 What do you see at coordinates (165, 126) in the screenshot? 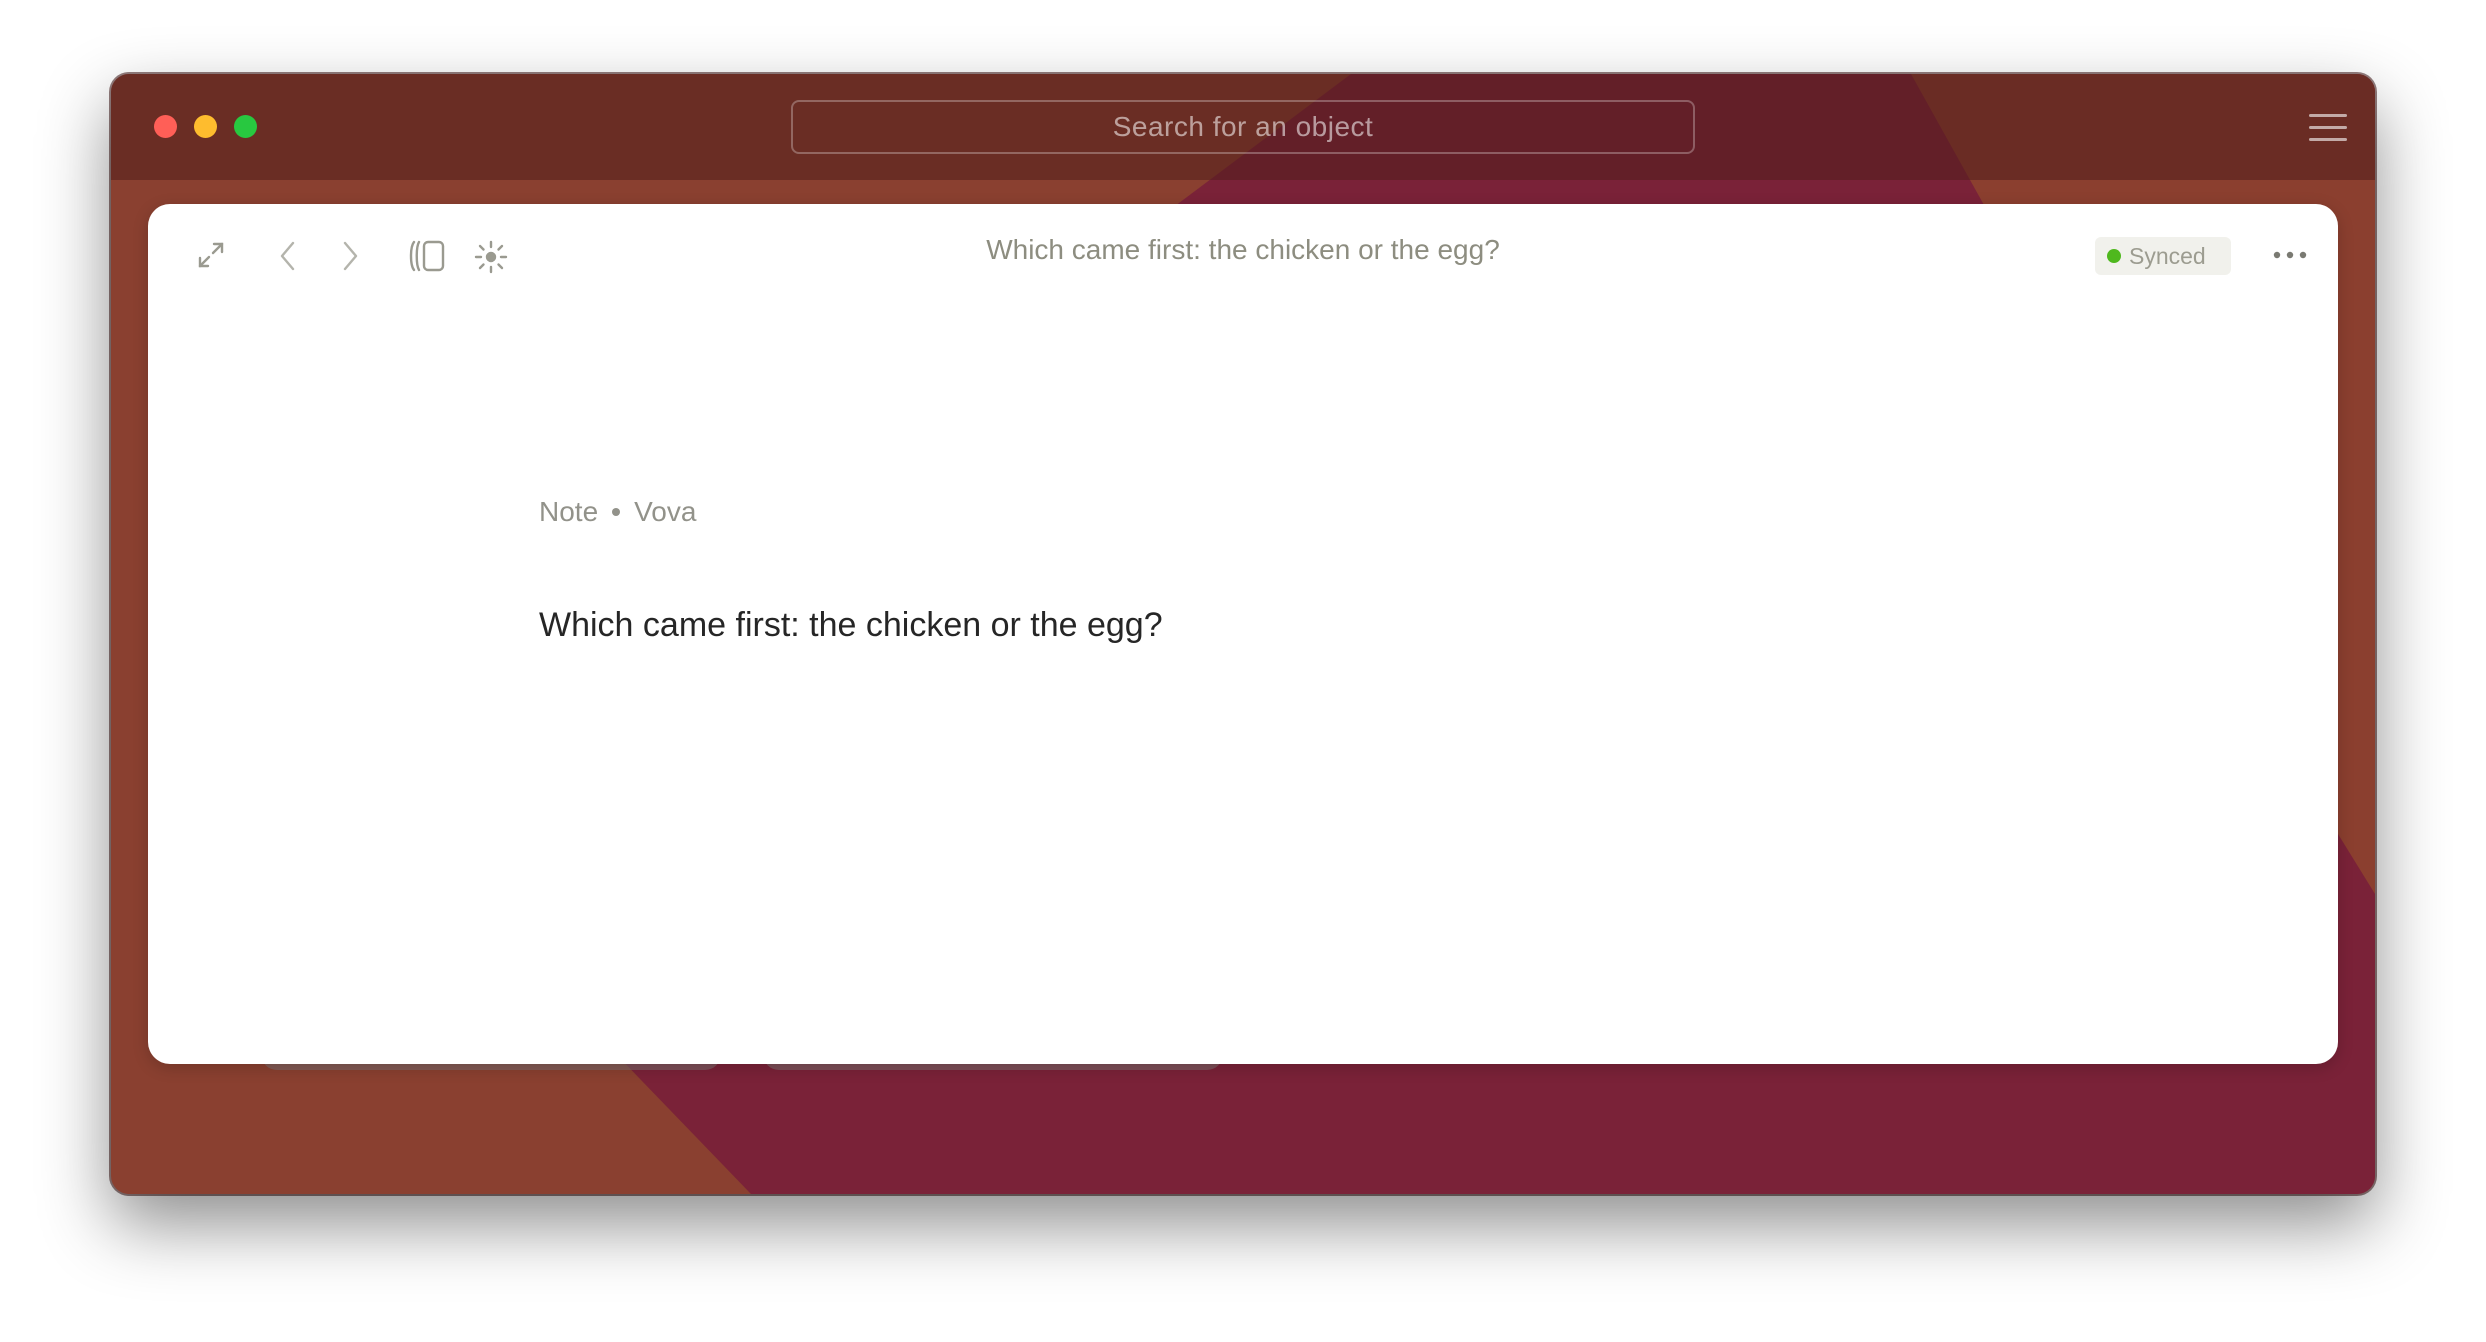
I see `close-window-button` at bounding box center [165, 126].